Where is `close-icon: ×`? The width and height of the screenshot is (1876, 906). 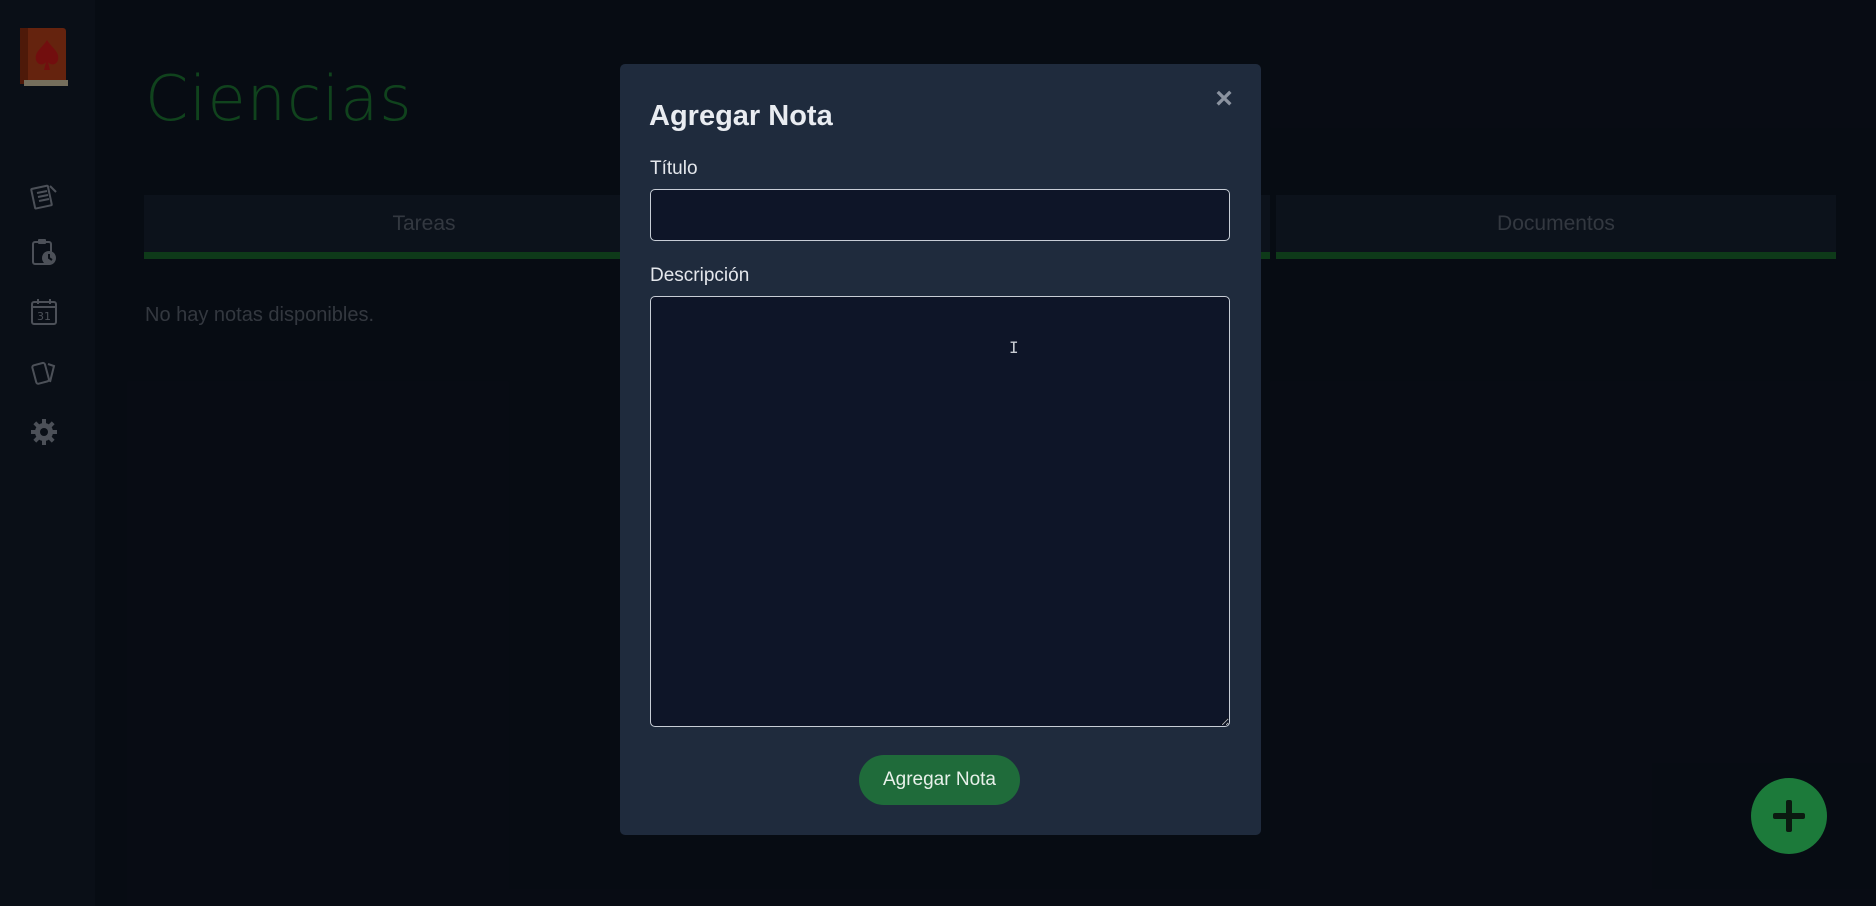
close-icon: × is located at coordinates (1224, 98).